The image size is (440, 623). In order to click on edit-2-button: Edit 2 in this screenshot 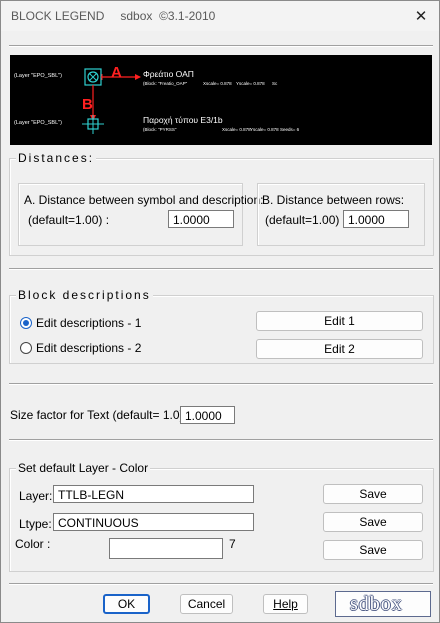, I will do `click(339, 349)`.